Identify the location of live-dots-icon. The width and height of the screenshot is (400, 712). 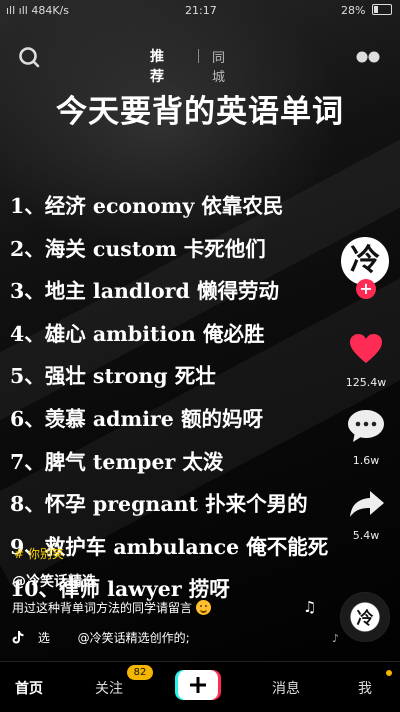
(368, 57).